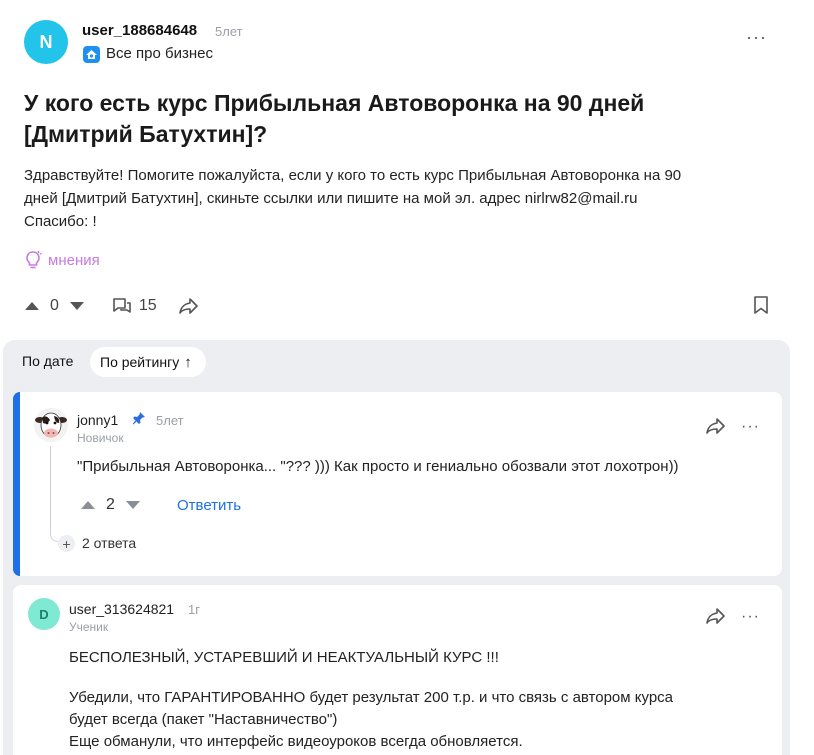  What do you see at coordinates (74, 260) in the screenshot?
I see `opinions-label: мнения` at bounding box center [74, 260].